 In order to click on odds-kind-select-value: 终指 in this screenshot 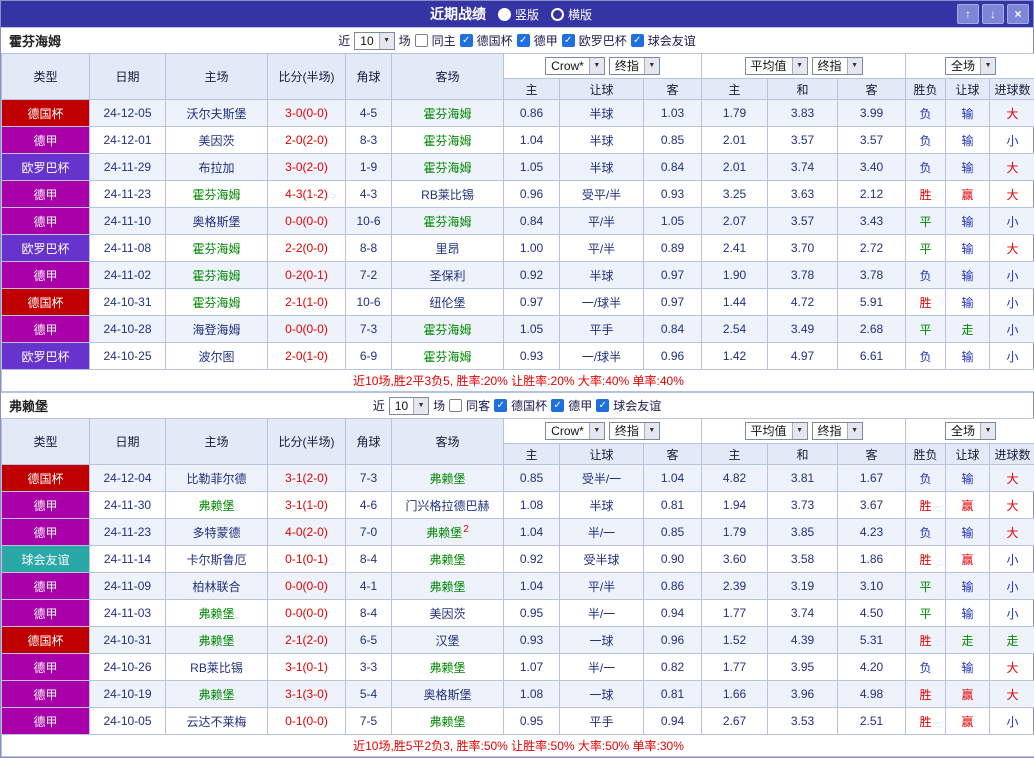, I will do `click(627, 65)`.